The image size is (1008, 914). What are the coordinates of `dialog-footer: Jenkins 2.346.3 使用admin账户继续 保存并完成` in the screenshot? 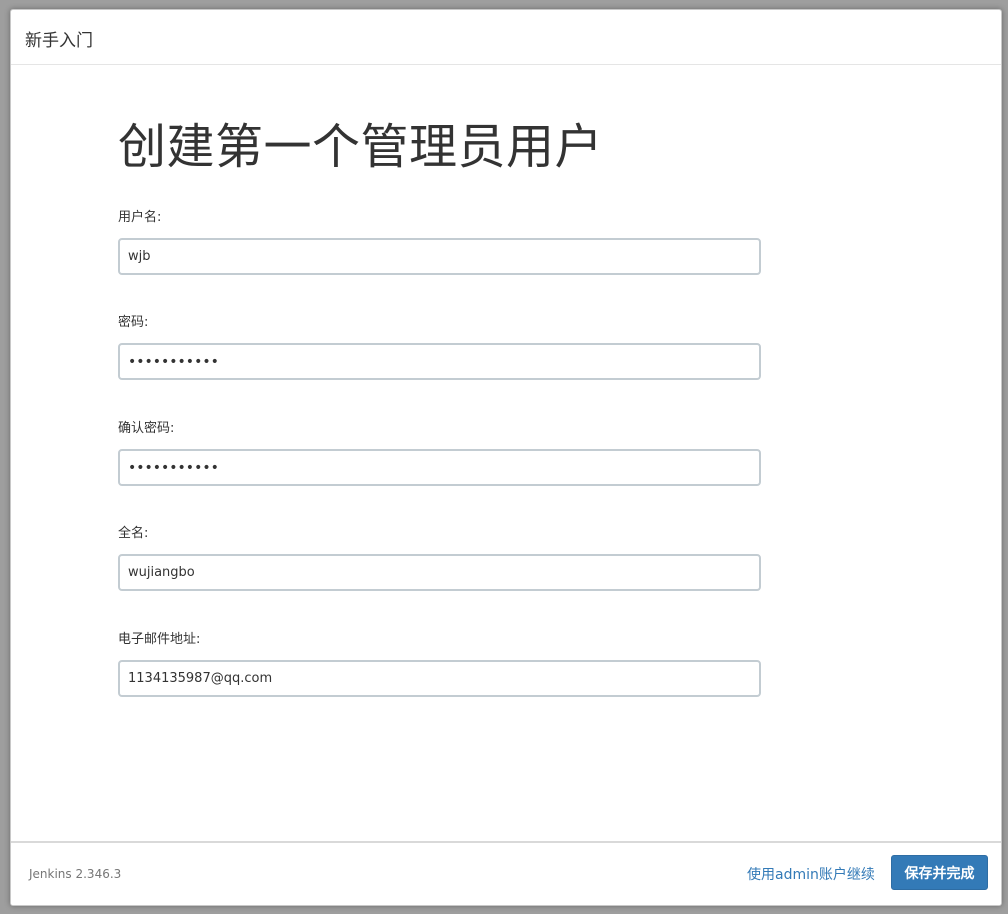 It's located at (506, 873).